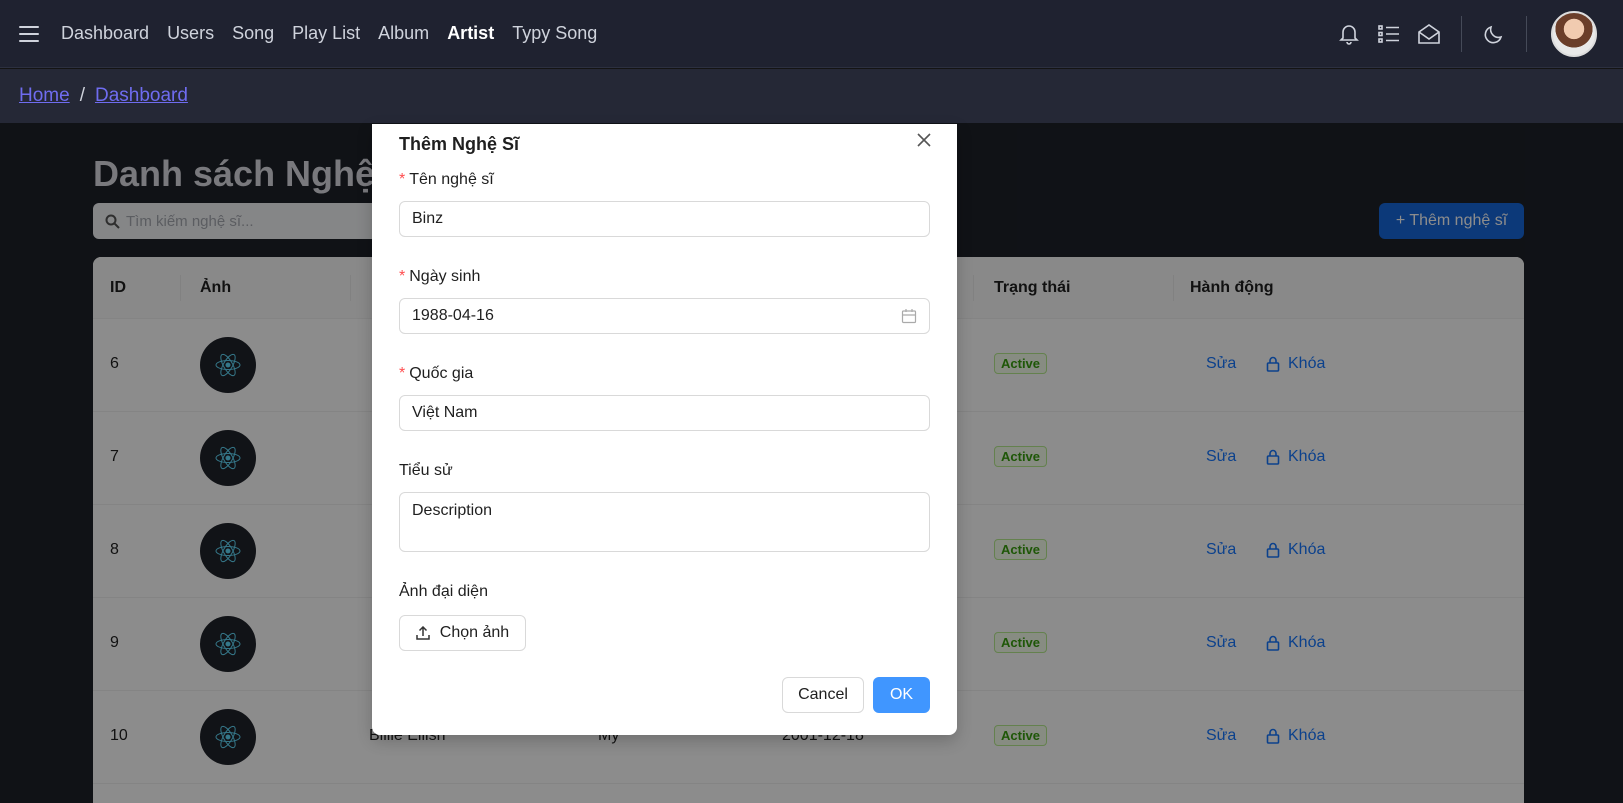  What do you see at coordinates (901, 695) in the screenshot?
I see `ok-button: OK` at bounding box center [901, 695].